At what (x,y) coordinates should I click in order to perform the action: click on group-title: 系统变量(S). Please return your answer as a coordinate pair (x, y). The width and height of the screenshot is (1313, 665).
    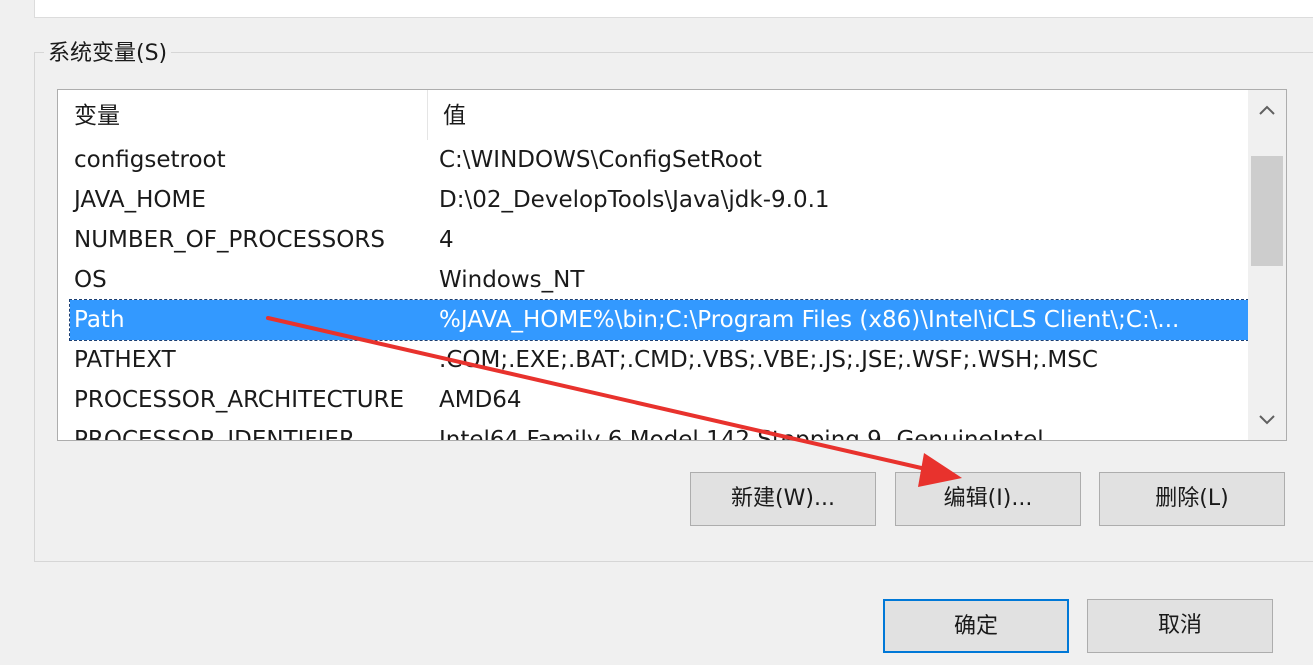
    Looking at the image, I should click on (108, 54).